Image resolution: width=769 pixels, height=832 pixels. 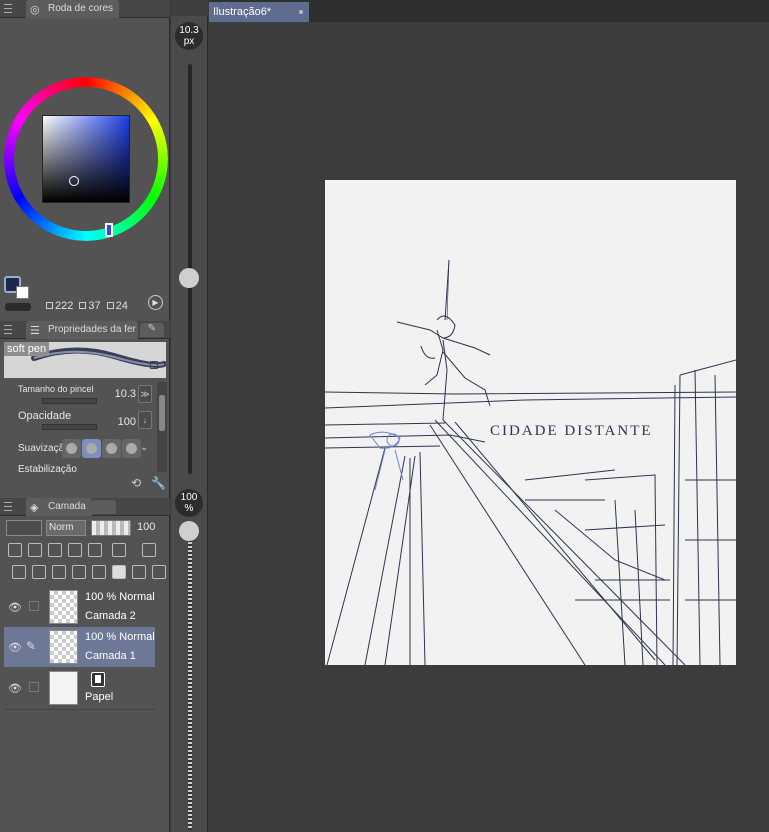 What do you see at coordinates (125, 394) in the screenshot?
I see `brush-size-value: 10.3` at bounding box center [125, 394].